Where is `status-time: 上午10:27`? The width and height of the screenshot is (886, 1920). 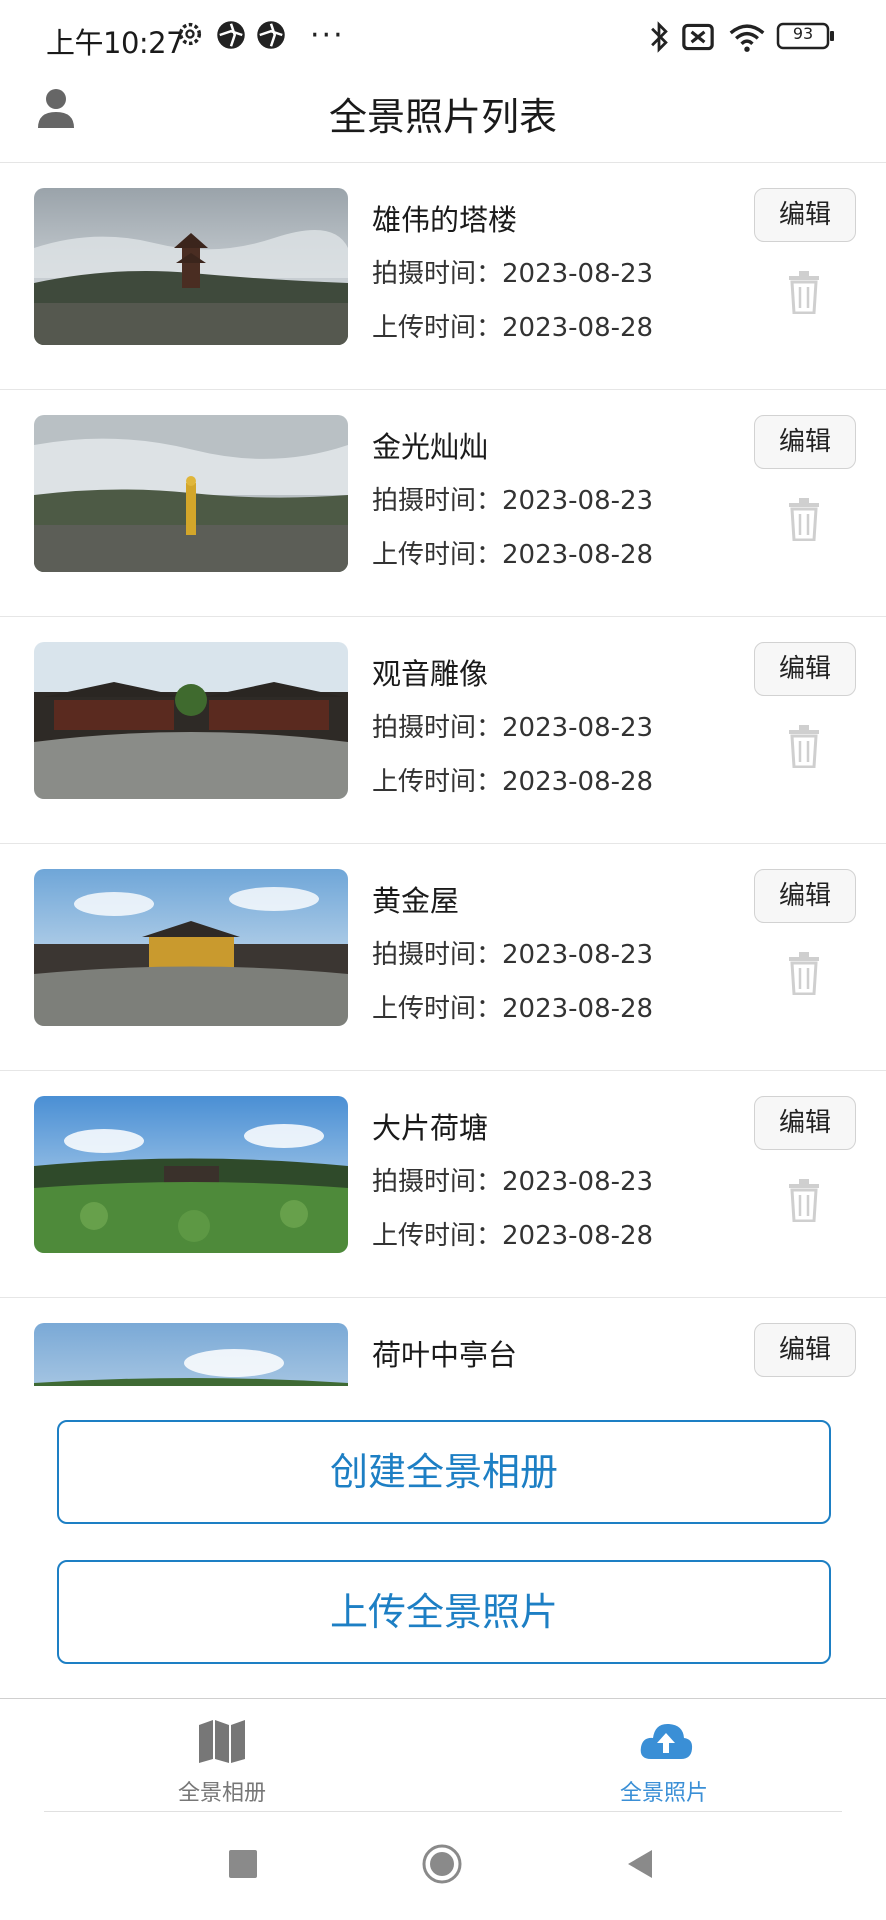 status-time: 上午10:27 is located at coordinates (115, 43).